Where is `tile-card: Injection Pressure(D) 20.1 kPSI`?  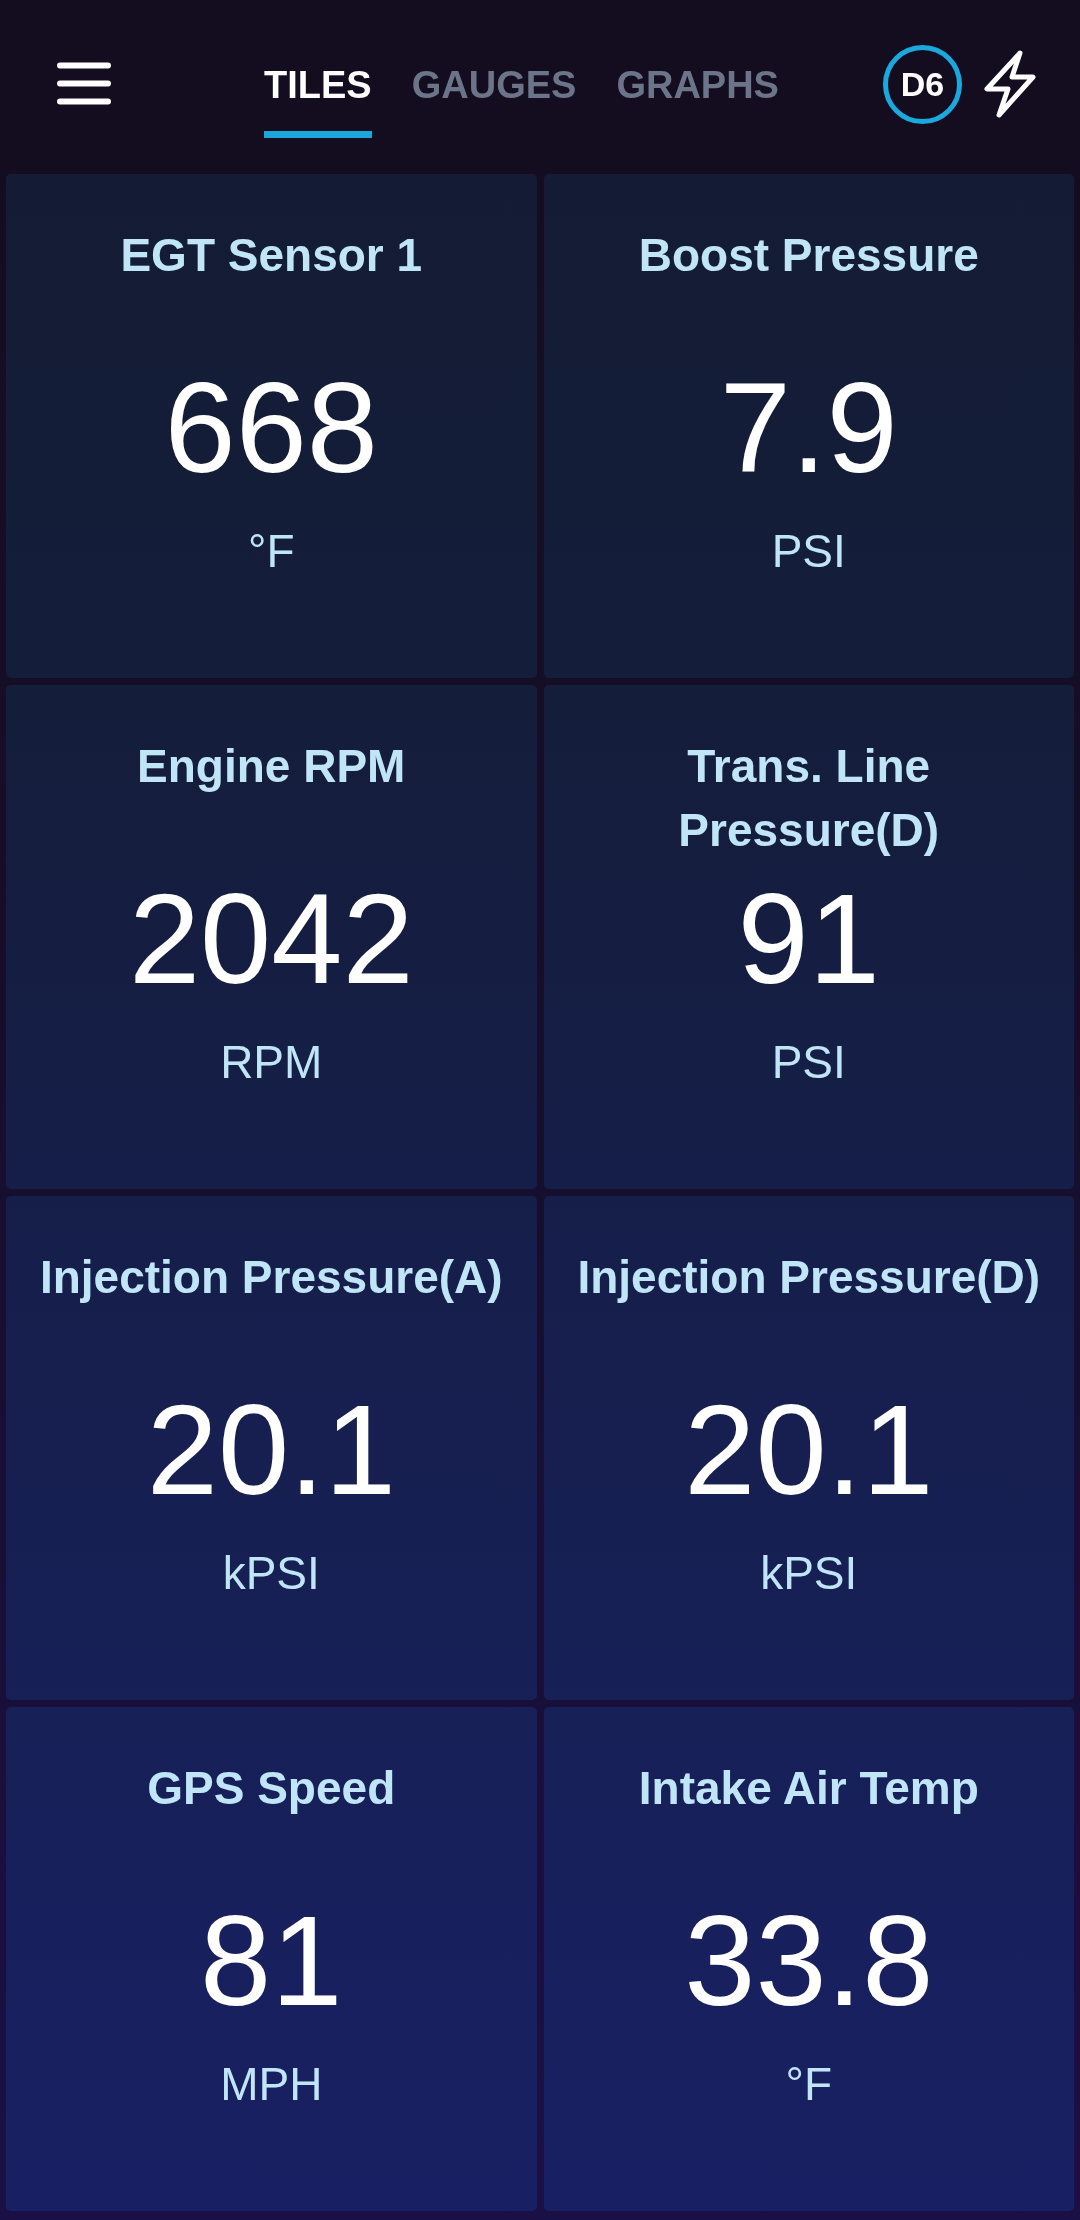 tile-card: Injection Pressure(D) 20.1 kPSI is located at coordinates (808, 1448).